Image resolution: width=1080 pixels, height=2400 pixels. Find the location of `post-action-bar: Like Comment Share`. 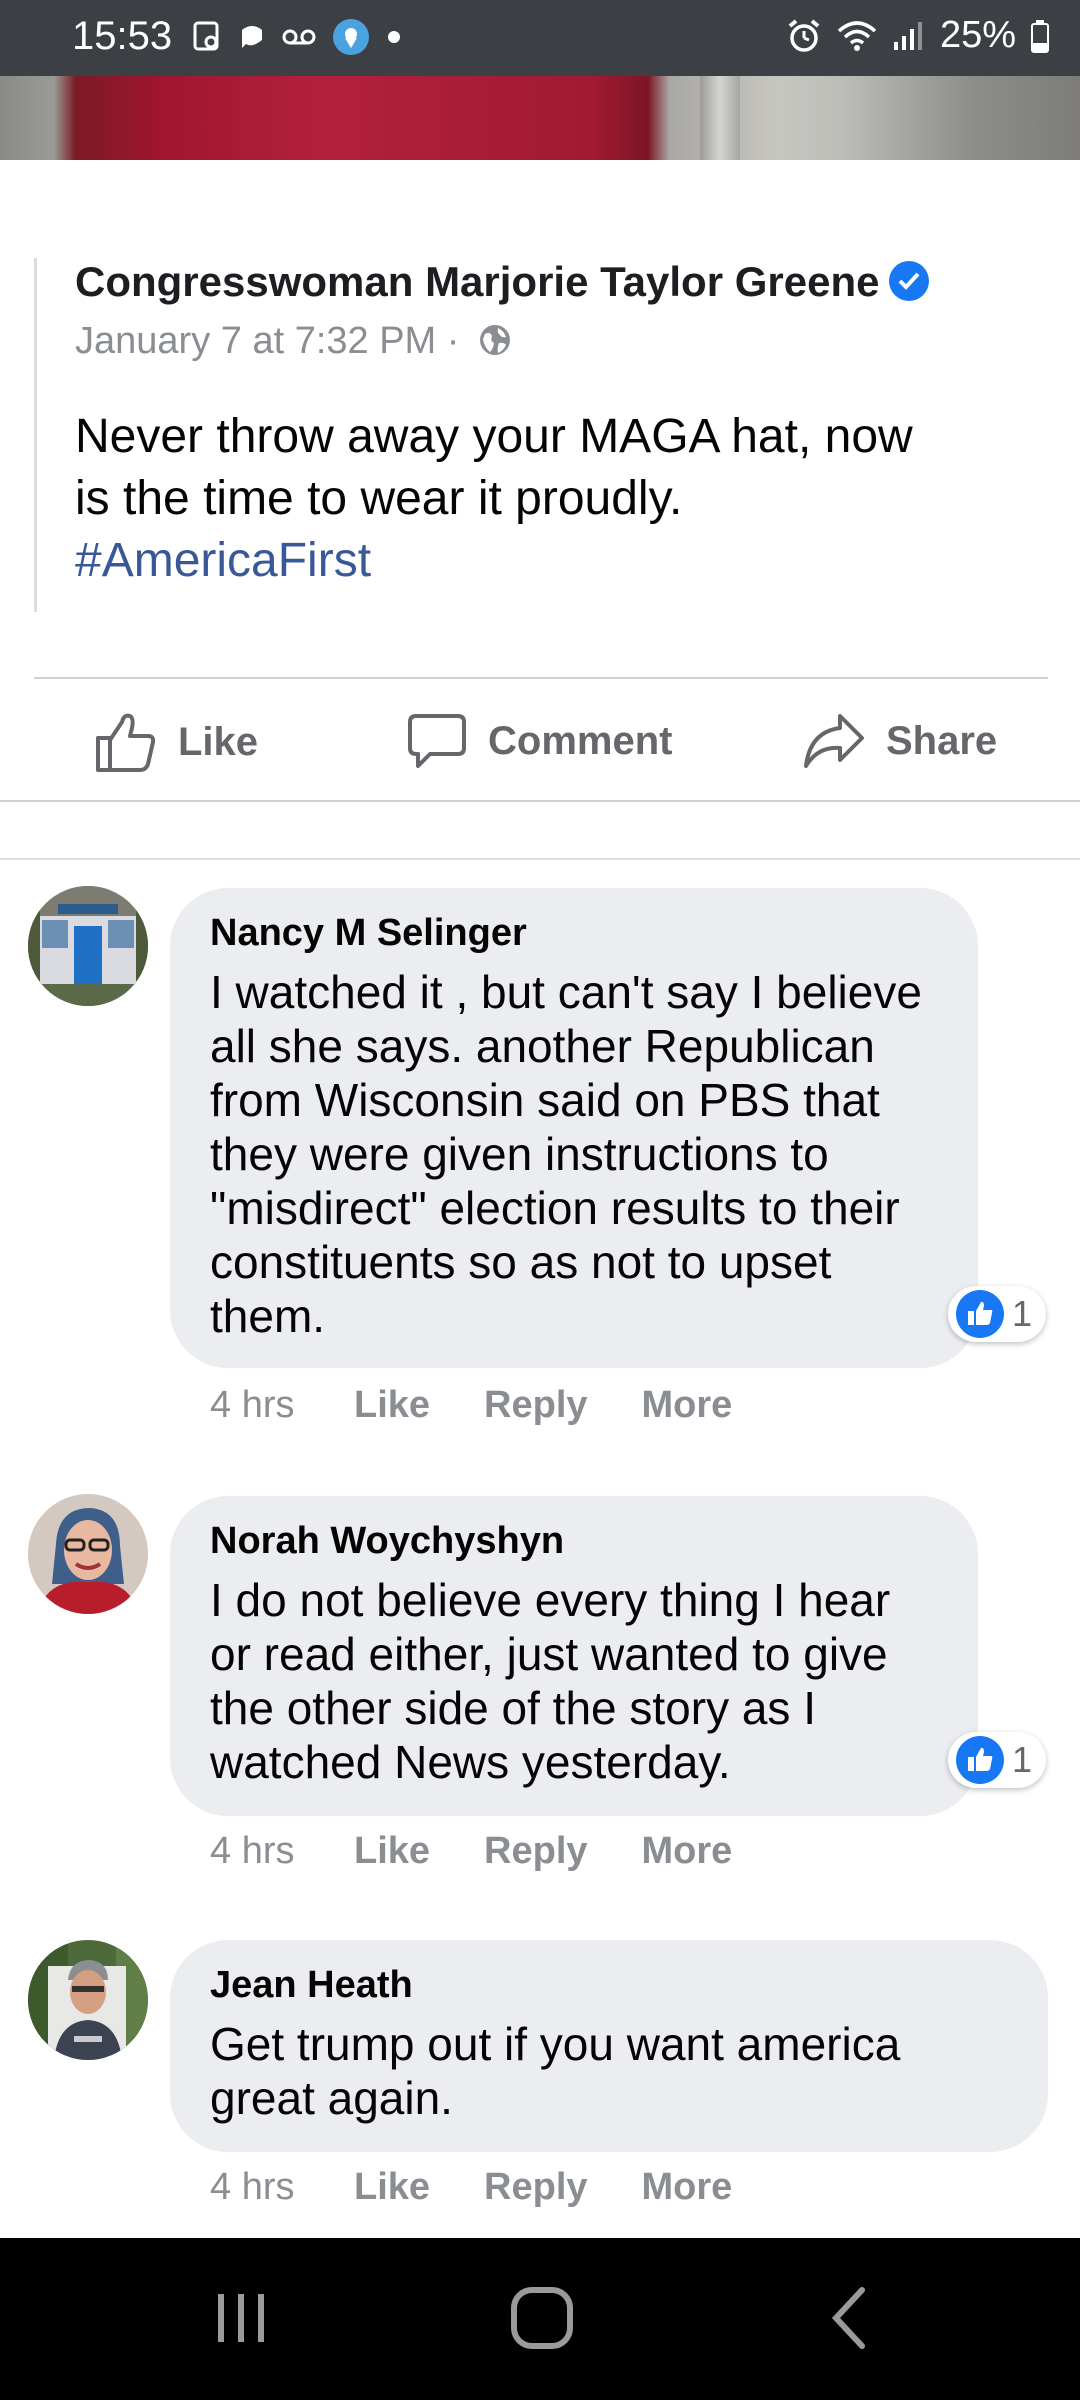

post-action-bar: Like Comment Share is located at coordinates (540, 740).